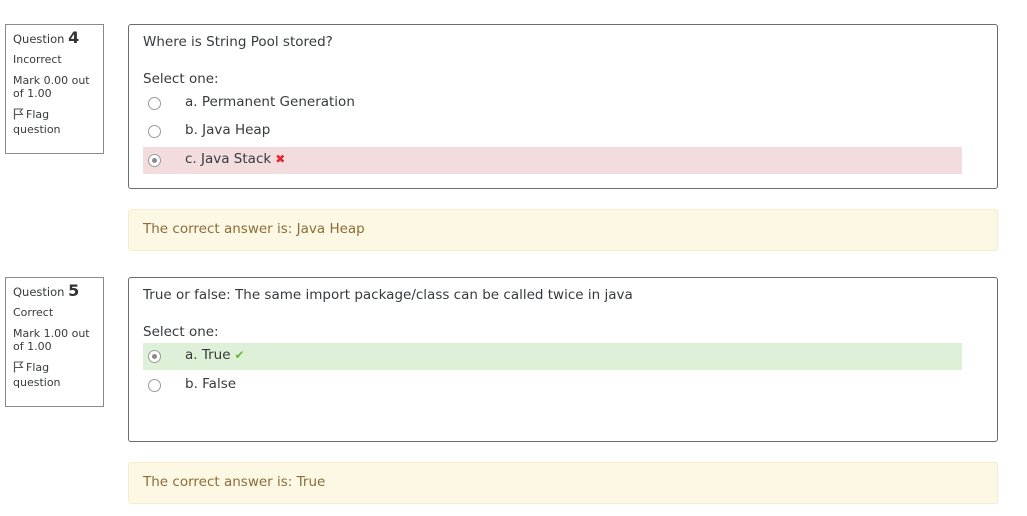 This screenshot has width=1027, height=516. Describe the element at coordinates (552, 103) in the screenshot. I see `answer-option-a: a. Permanent Generation` at that location.